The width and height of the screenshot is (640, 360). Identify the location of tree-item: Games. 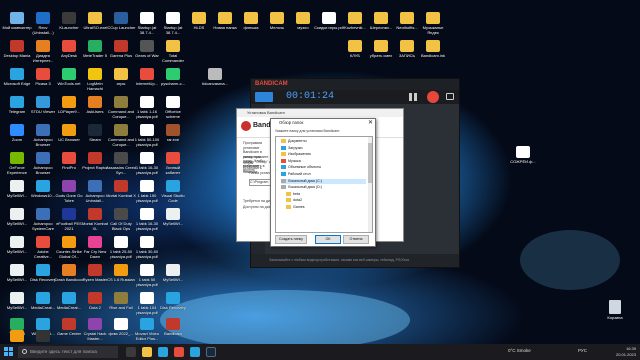
(326, 207).